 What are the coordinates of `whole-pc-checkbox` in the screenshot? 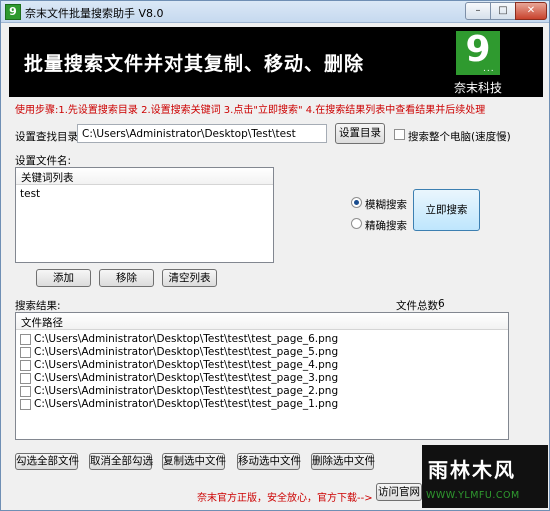 It's located at (399, 134).